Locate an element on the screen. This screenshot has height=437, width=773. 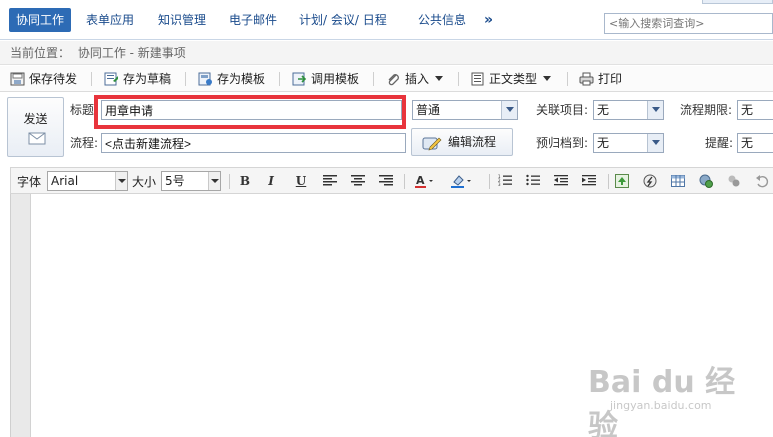
search-input is located at coordinates (688, 23).